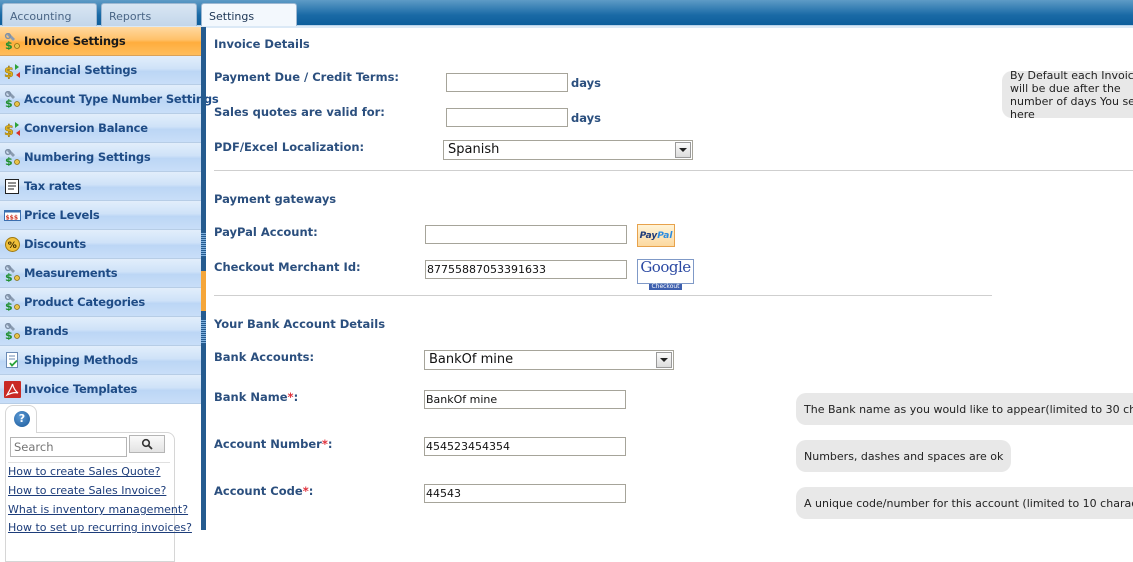 This screenshot has width=1133, height=562. Describe the element at coordinates (525, 493) in the screenshot. I see `account-code-input` at that location.